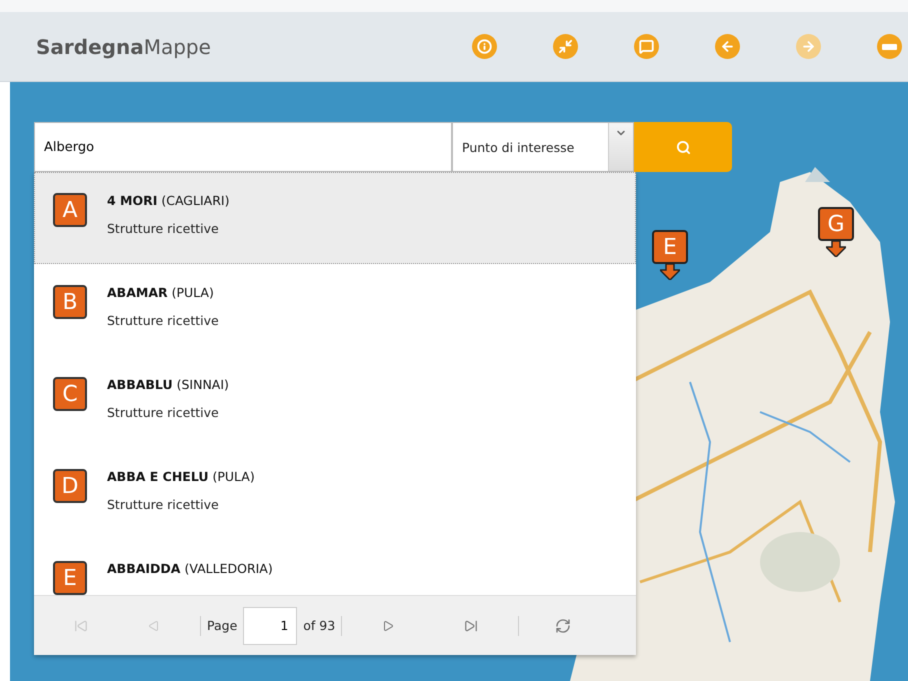  I want to click on right-arrow-icon, so click(808, 46).